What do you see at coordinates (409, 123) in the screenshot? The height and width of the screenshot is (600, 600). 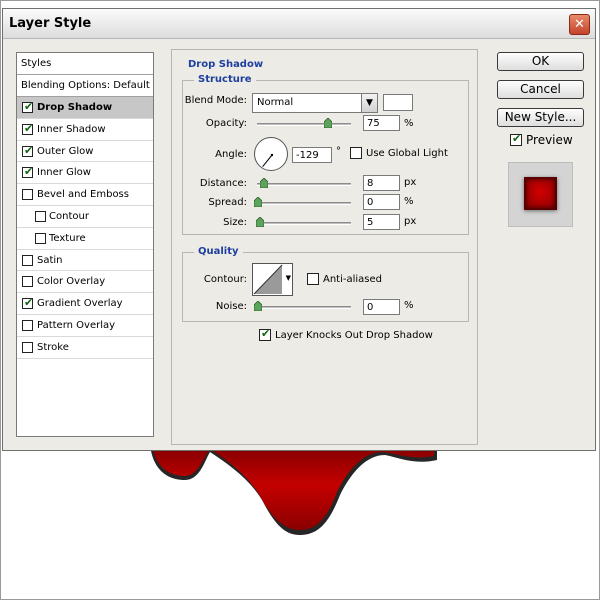 I see `opacity-unit: %` at bounding box center [409, 123].